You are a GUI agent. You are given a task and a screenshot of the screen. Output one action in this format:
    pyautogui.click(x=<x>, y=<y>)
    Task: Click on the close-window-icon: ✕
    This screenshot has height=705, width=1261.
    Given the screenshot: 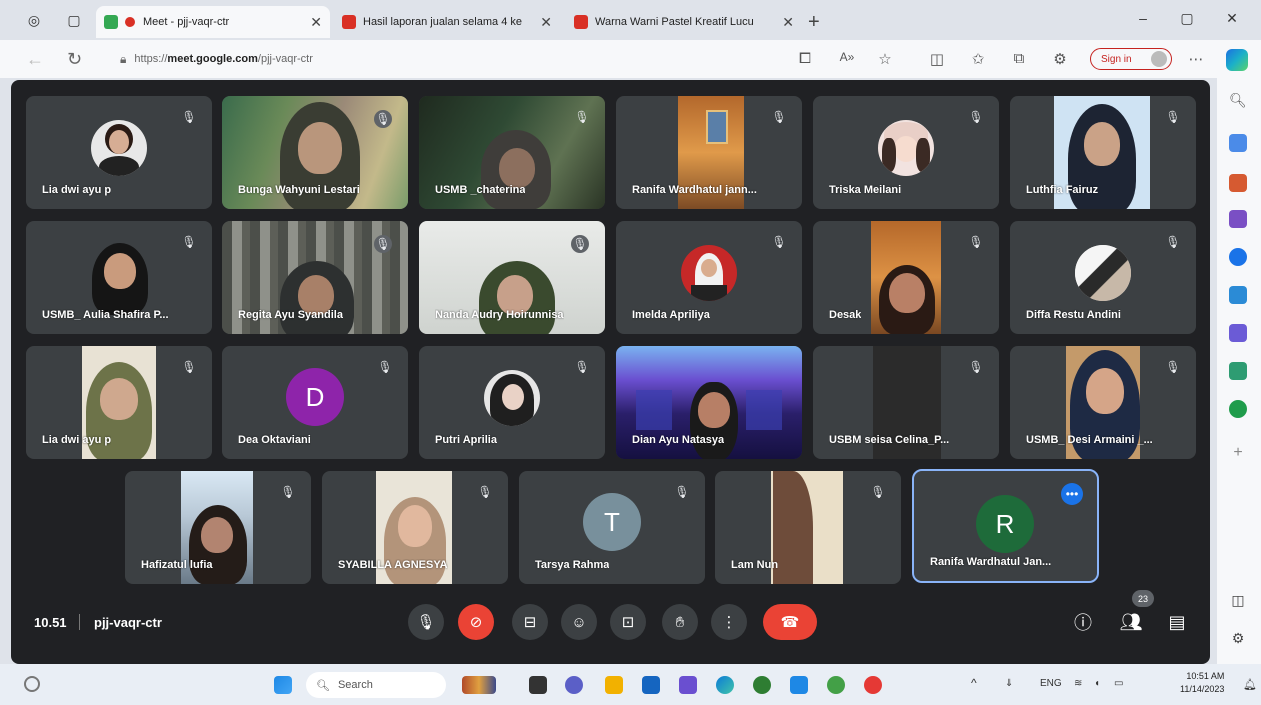 What is the action you would take?
    pyautogui.click(x=1232, y=18)
    